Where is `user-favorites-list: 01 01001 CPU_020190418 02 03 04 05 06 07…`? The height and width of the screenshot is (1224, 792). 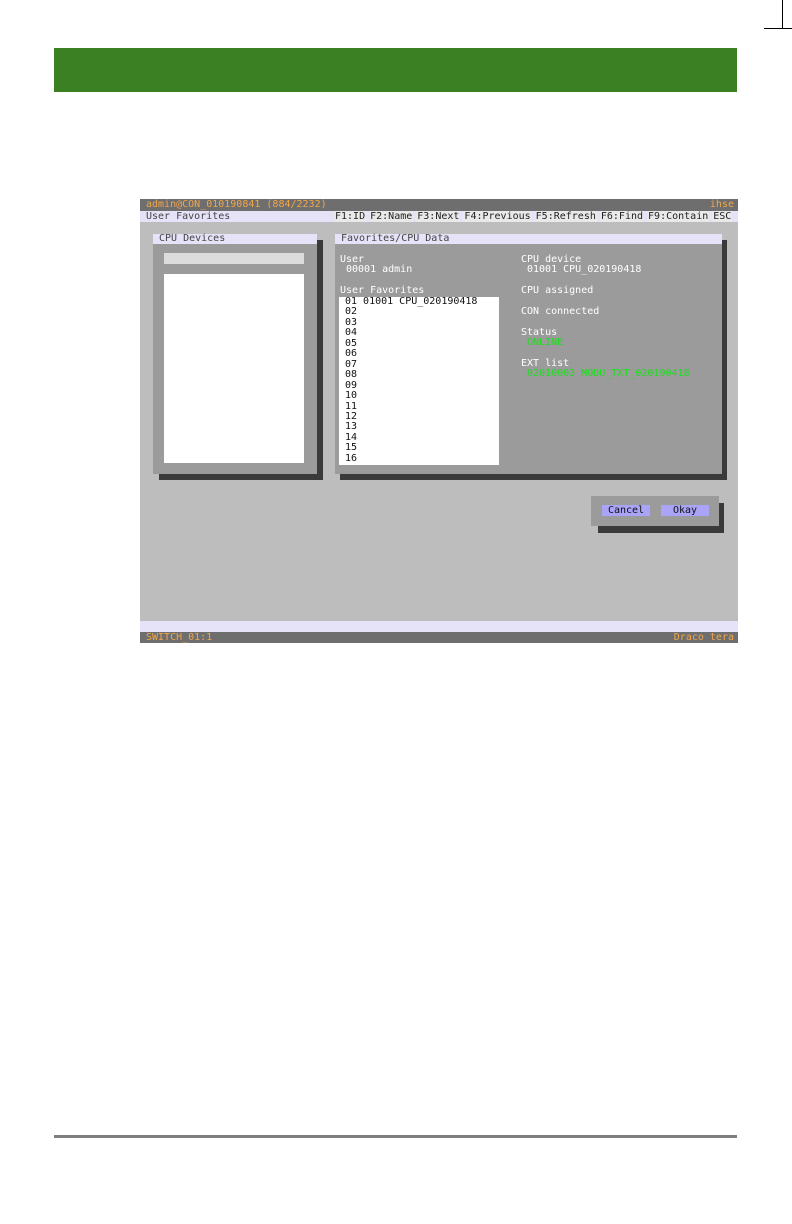
user-favorites-list: 01 01001 CPU_020190418 02 03 04 05 06 07… is located at coordinates (419, 381).